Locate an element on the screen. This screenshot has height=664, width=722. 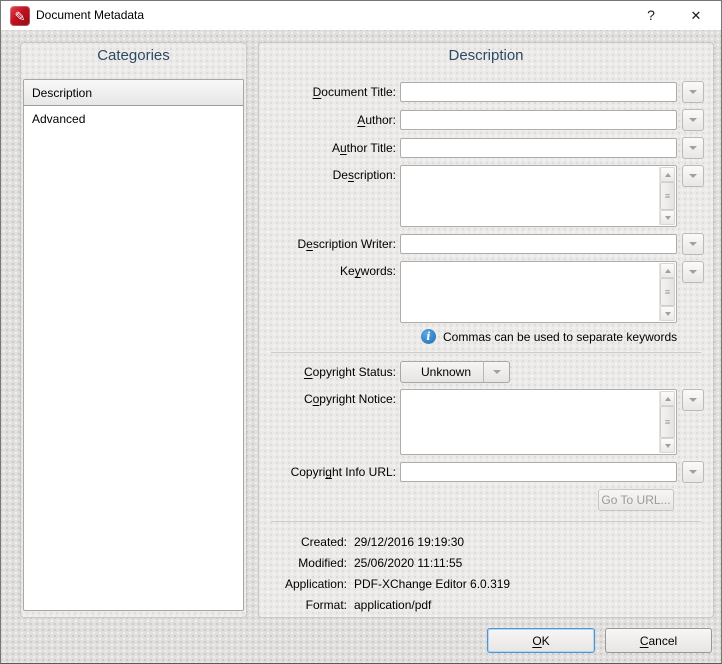
author-title-row: Author Title: is located at coordinates (481, 148).